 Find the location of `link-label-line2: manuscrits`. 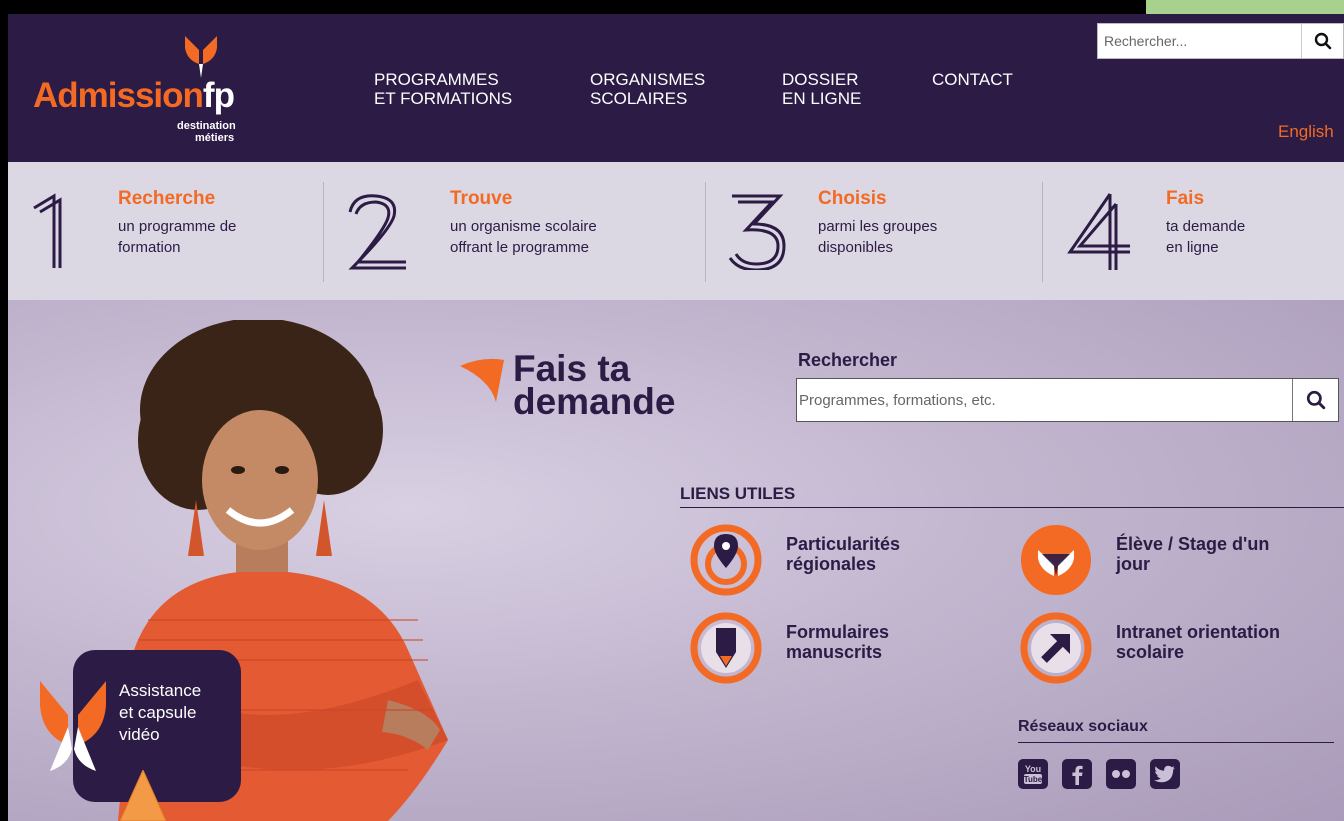

link-label-line2: manuscrits is located at coordinates (834, 652).